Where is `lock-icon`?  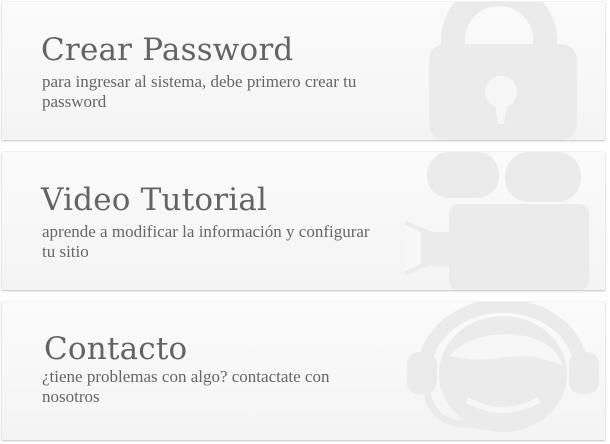 lock-icon is located at coordinates (503, 71).